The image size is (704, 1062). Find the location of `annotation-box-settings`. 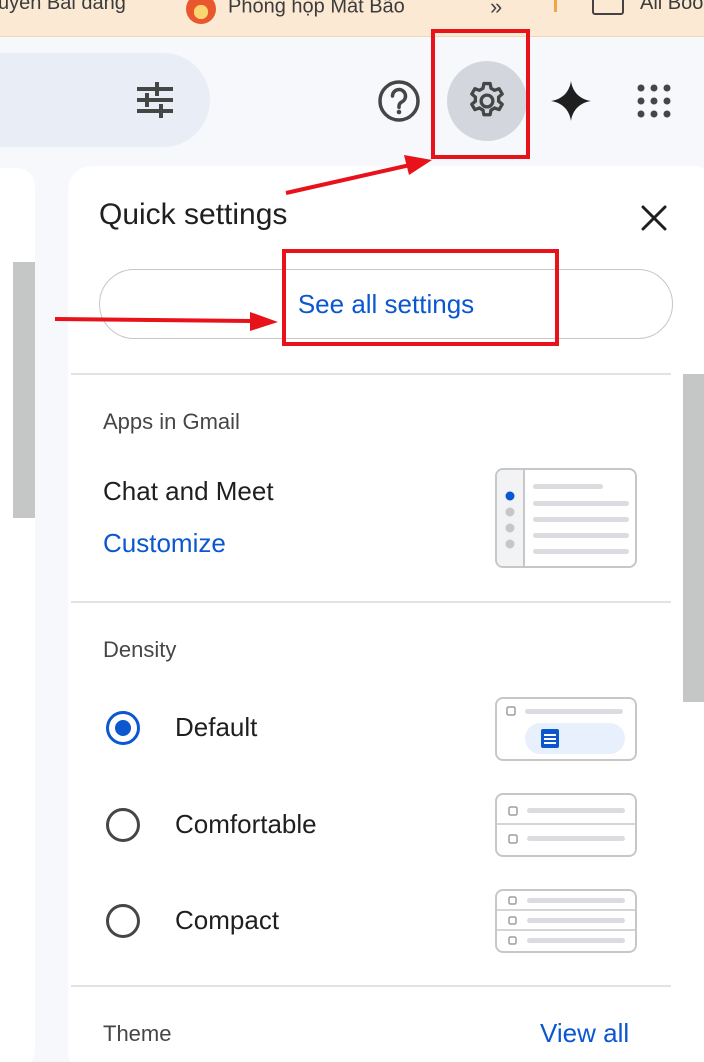

annotation-box-settings is located at coordinates (480, 94).